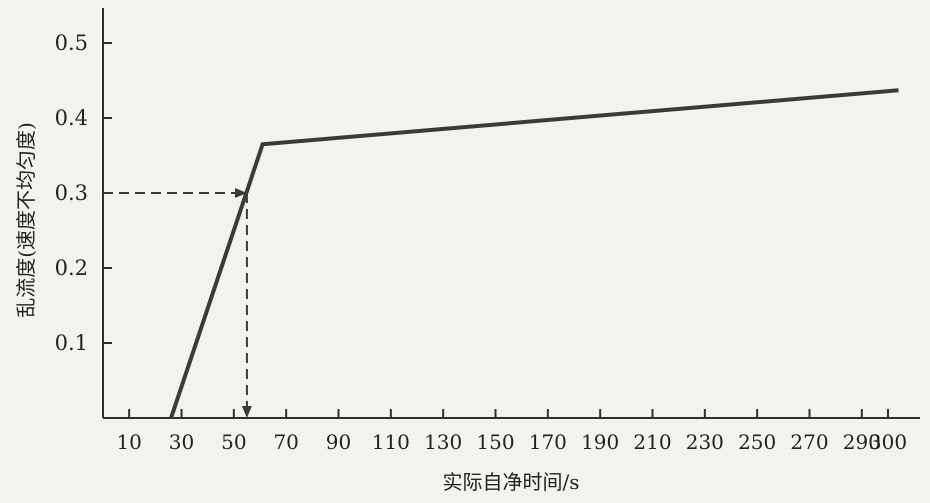 The height and width of the screenshot is (503, 930). Describe the element at coordinates (510, 482) in the screenshot. I see `x-axis-label: 实际自净时间/s` at that location.